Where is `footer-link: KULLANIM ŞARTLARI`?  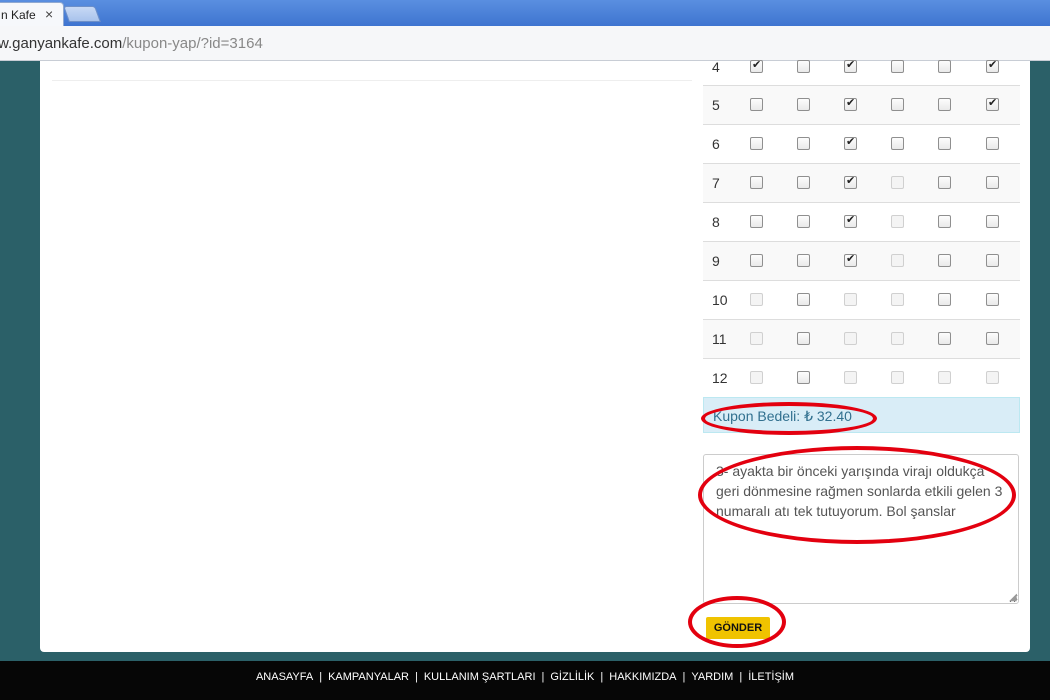 footer-link: KULLANIM ŞARTLARI is located at coordinates (480, 677).